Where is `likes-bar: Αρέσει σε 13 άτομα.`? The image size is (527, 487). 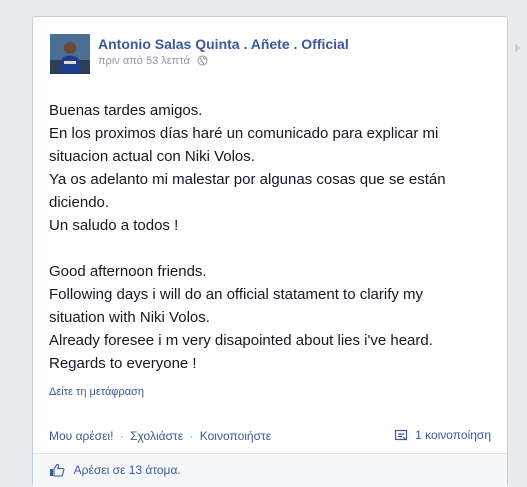 likes-bar: Αρέσει σε 13 άτομα. is located at coordinates (270, 470).